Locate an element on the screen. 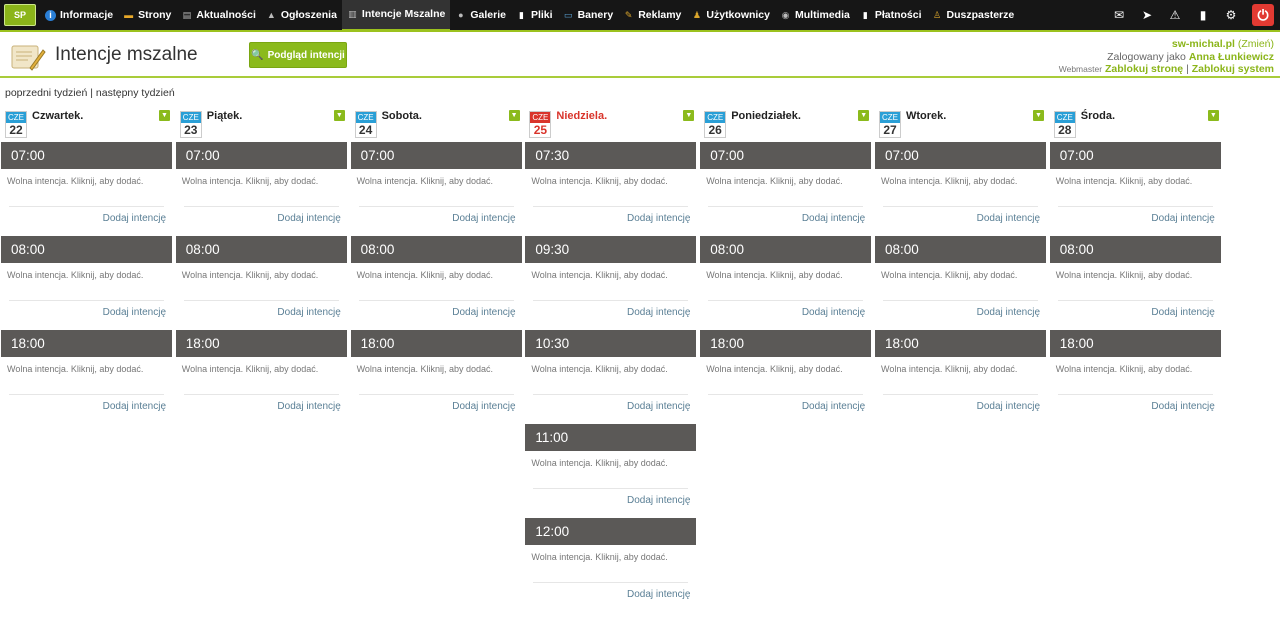  pin-icon: ▲ is located at coordinates (271, 14).